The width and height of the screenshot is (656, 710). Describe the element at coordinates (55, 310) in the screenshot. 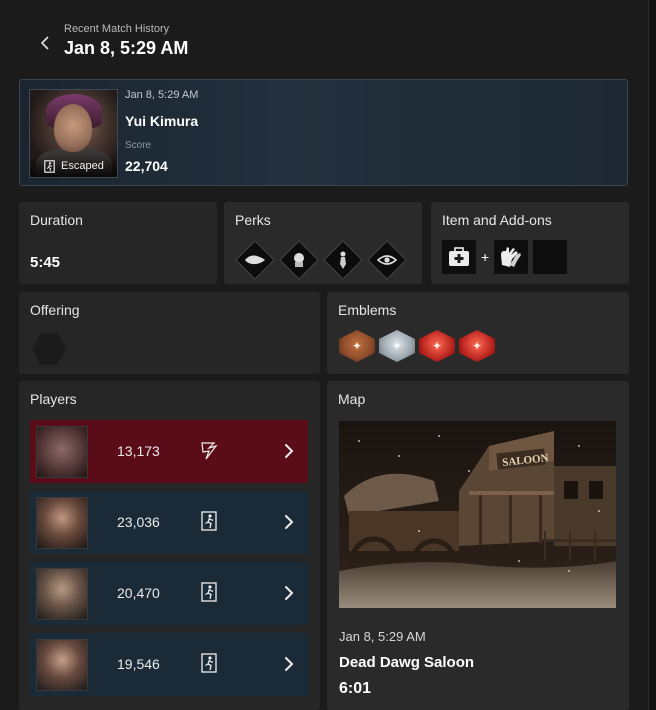

I see `offering-label: Offering` at that location.